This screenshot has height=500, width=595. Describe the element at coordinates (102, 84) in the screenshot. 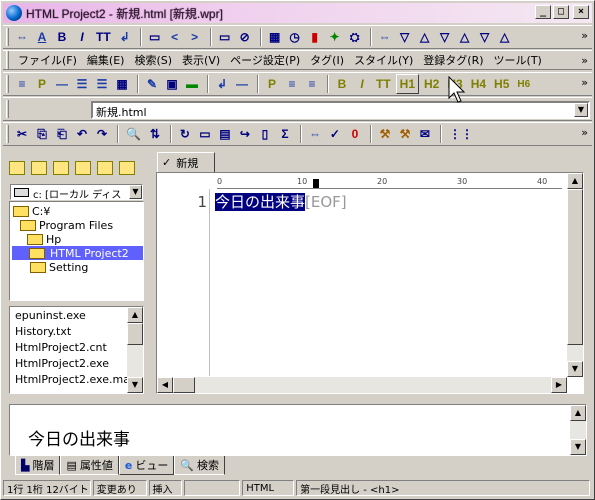

I see `numbered-list-icon: ☰` at that location.